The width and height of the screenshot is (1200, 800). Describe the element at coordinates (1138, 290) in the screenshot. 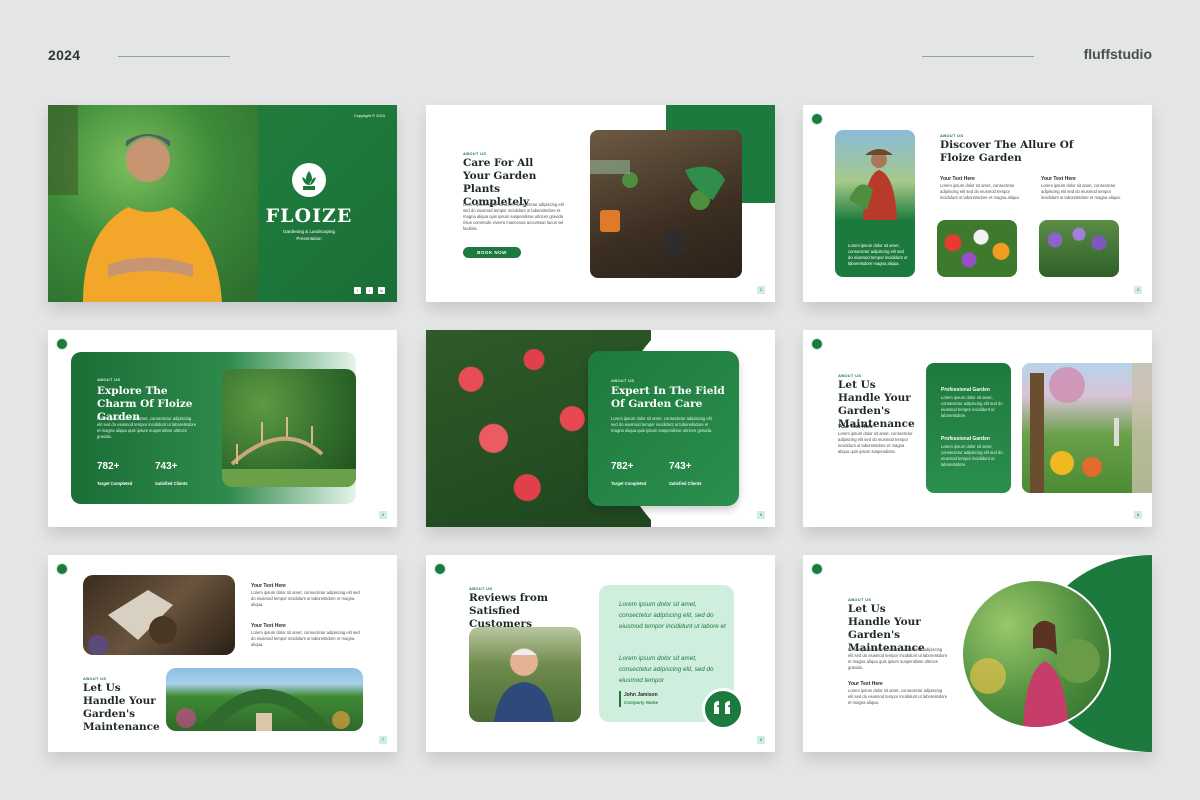

I see `page-number: 3` at that location.